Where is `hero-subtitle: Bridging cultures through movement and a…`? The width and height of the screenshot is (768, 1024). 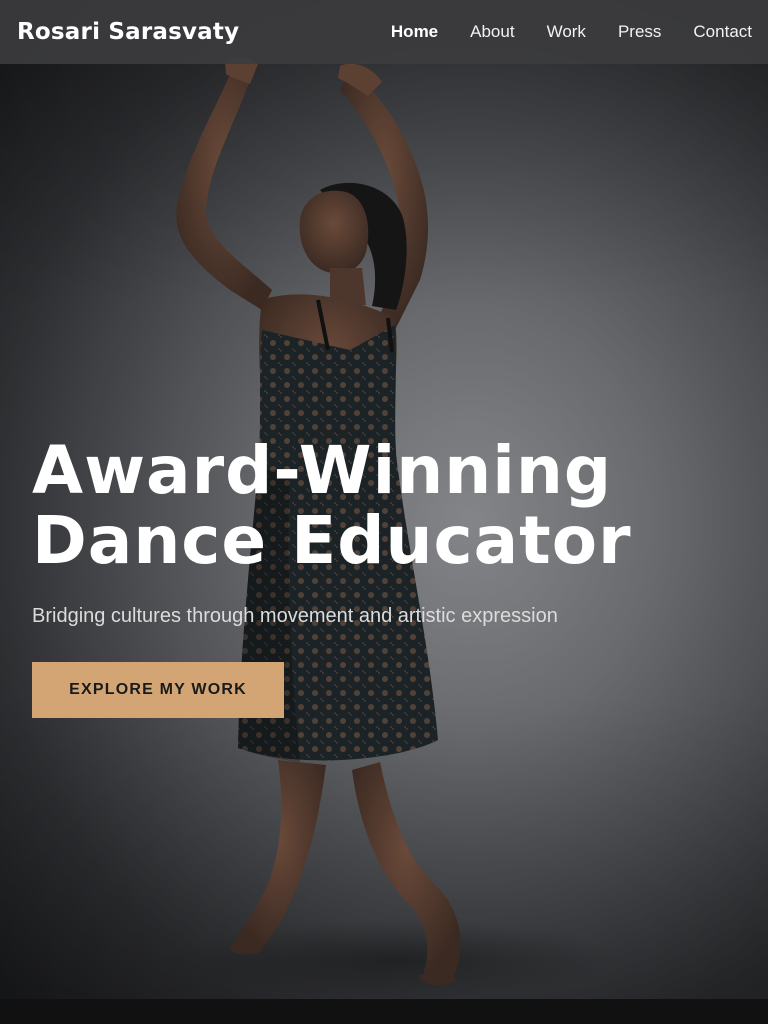 hero-subtitle: Bridging cultures through movement and a… is located at coordinates (295, 616).